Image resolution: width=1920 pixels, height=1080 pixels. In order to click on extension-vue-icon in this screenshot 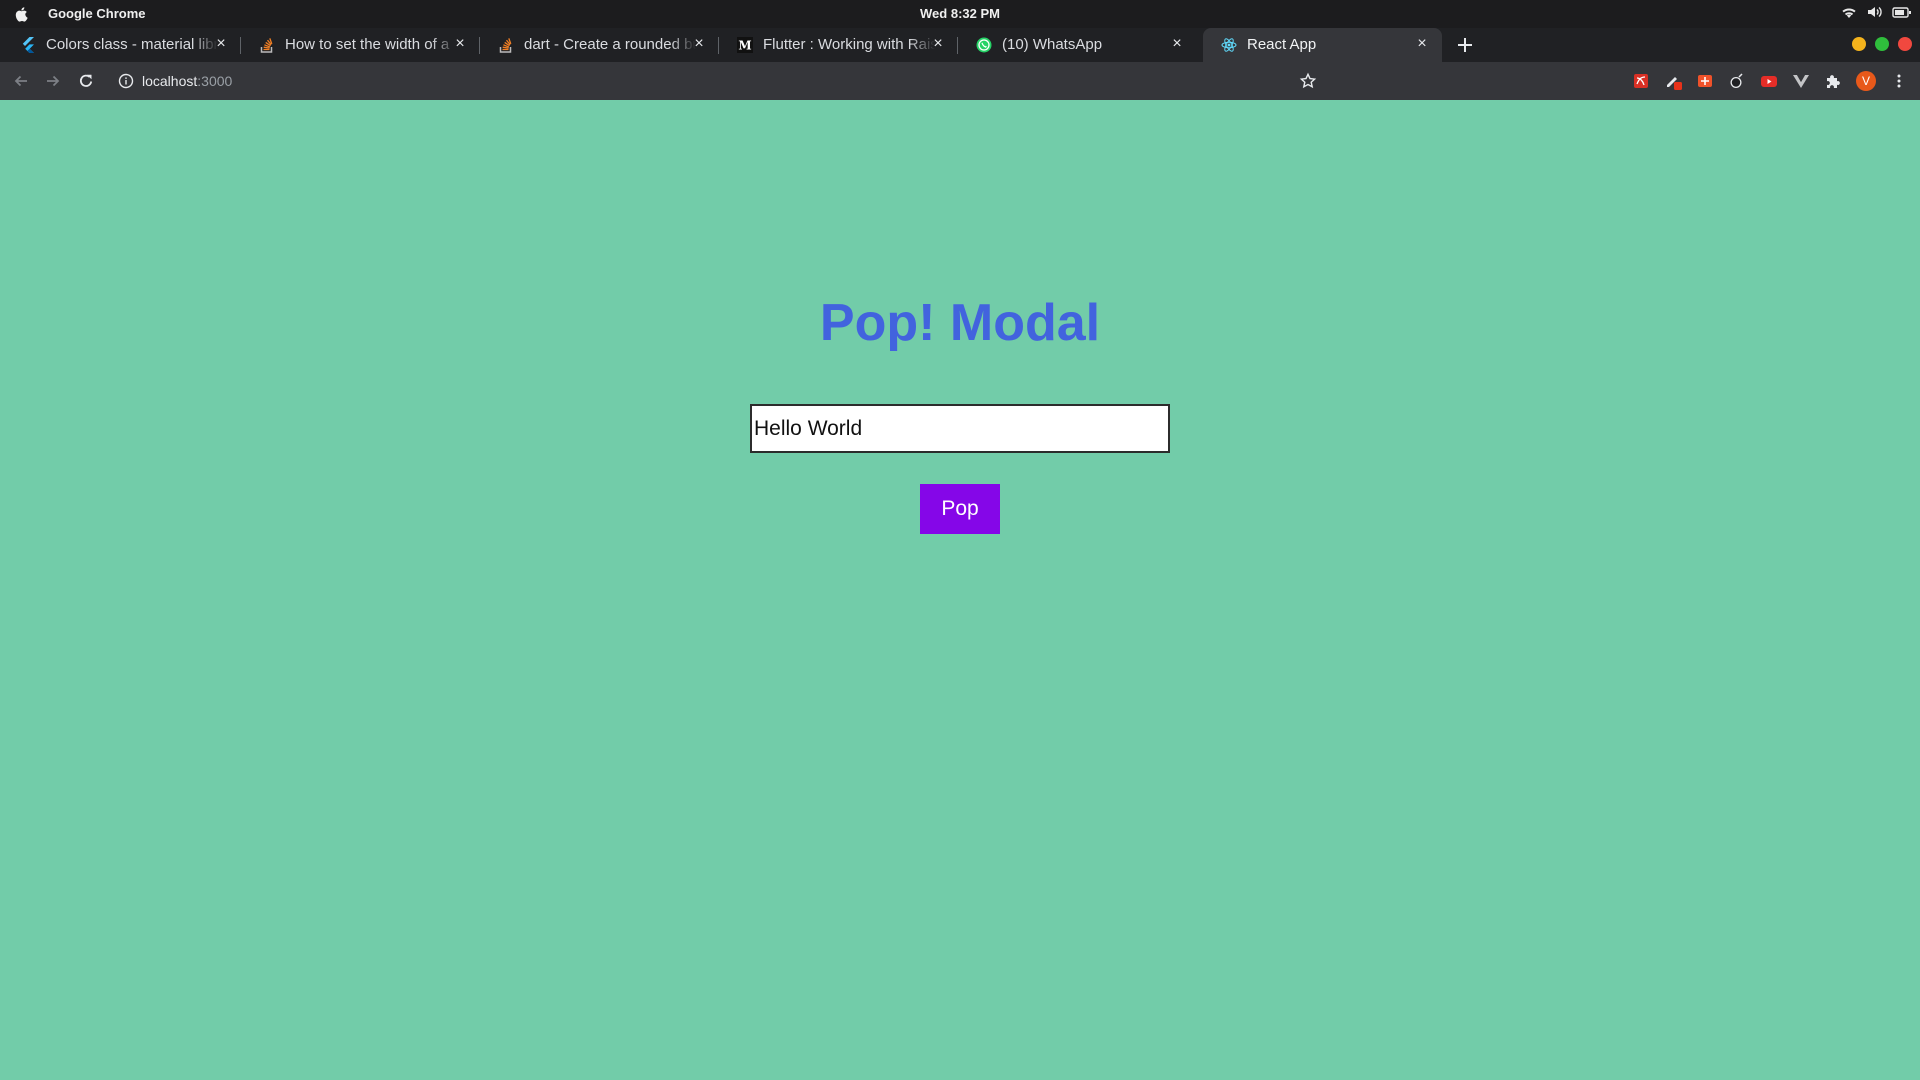, I will do `click(1801, 81)`.